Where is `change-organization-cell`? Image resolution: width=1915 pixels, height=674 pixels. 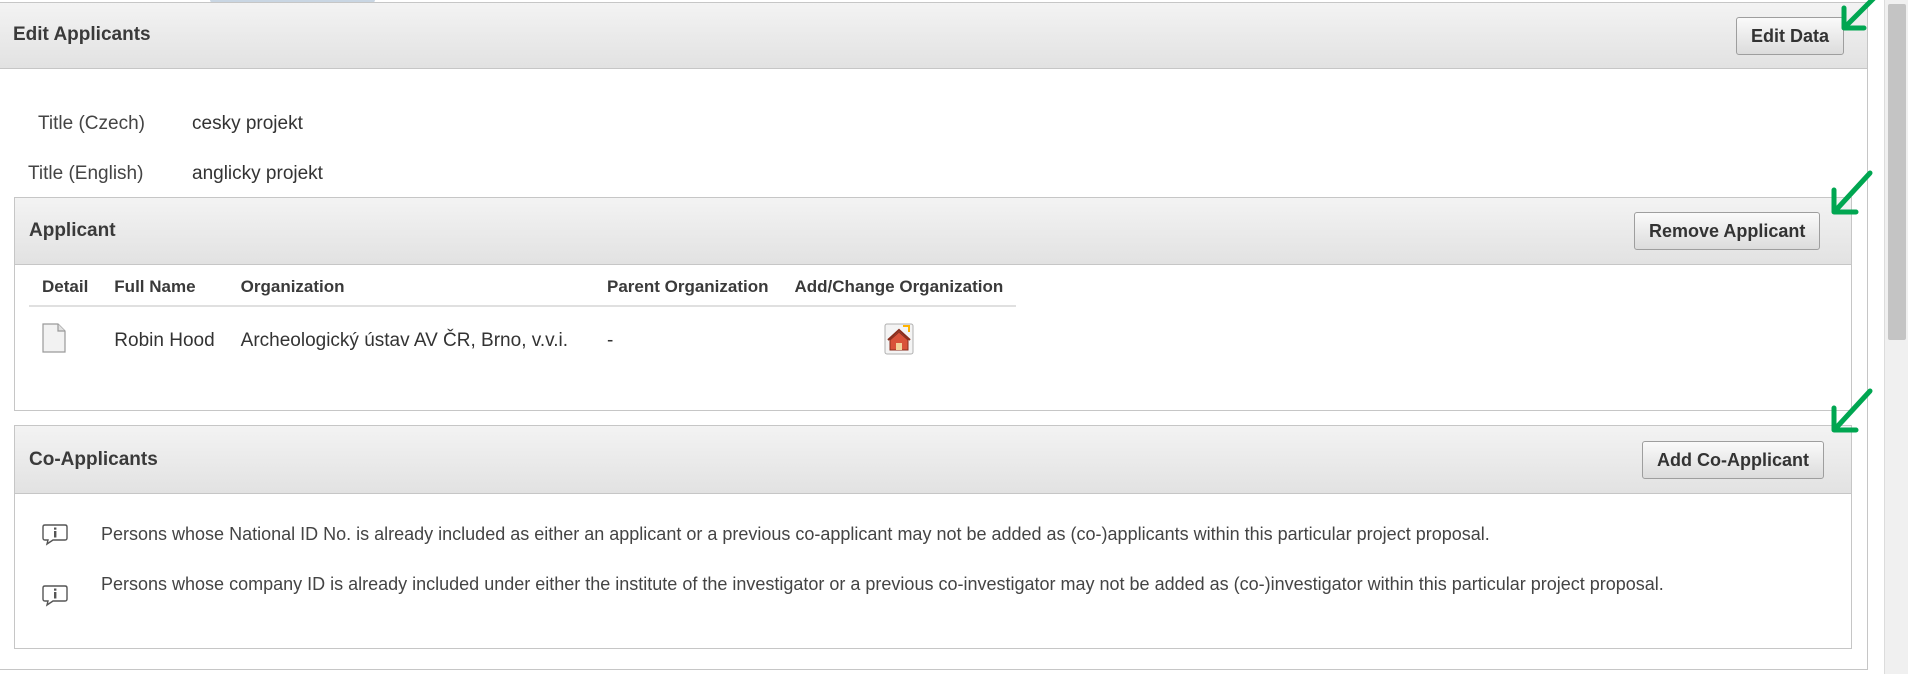
change-organization-cell is located at coordinates (899, 340).